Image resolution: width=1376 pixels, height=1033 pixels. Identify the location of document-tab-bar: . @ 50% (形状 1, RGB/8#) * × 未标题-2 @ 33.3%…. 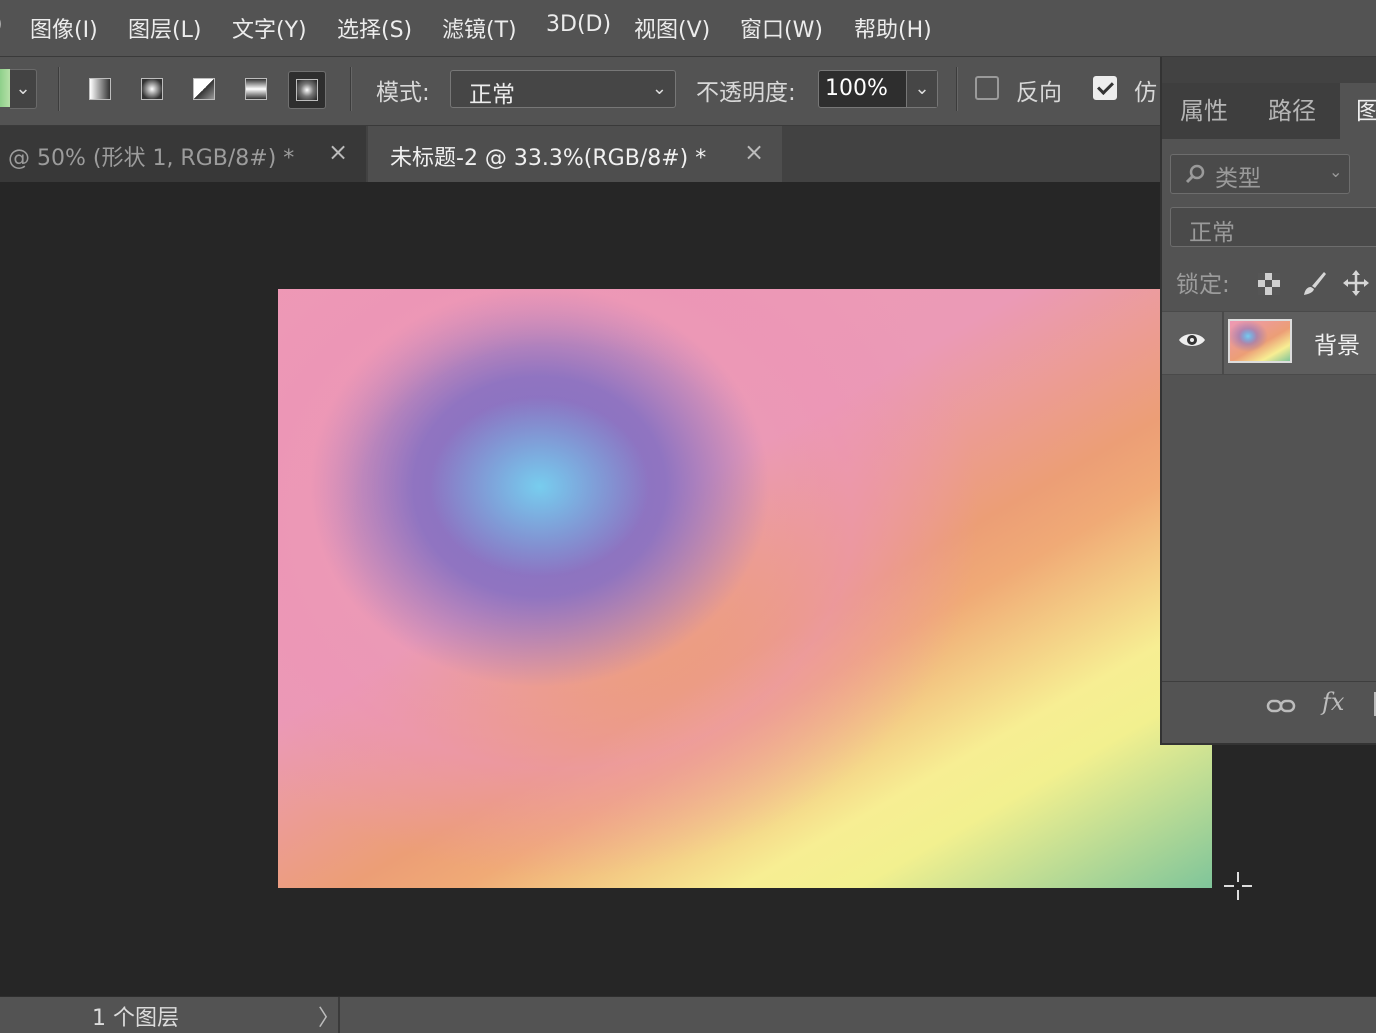
(580, 154).